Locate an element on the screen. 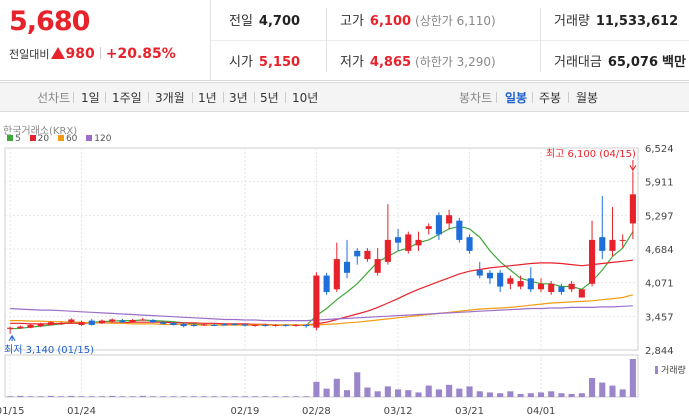 Image resolution: width=689 pixels, height=420 pixels. x-tick-label: 03/12 is located at coordinates (398, 411).